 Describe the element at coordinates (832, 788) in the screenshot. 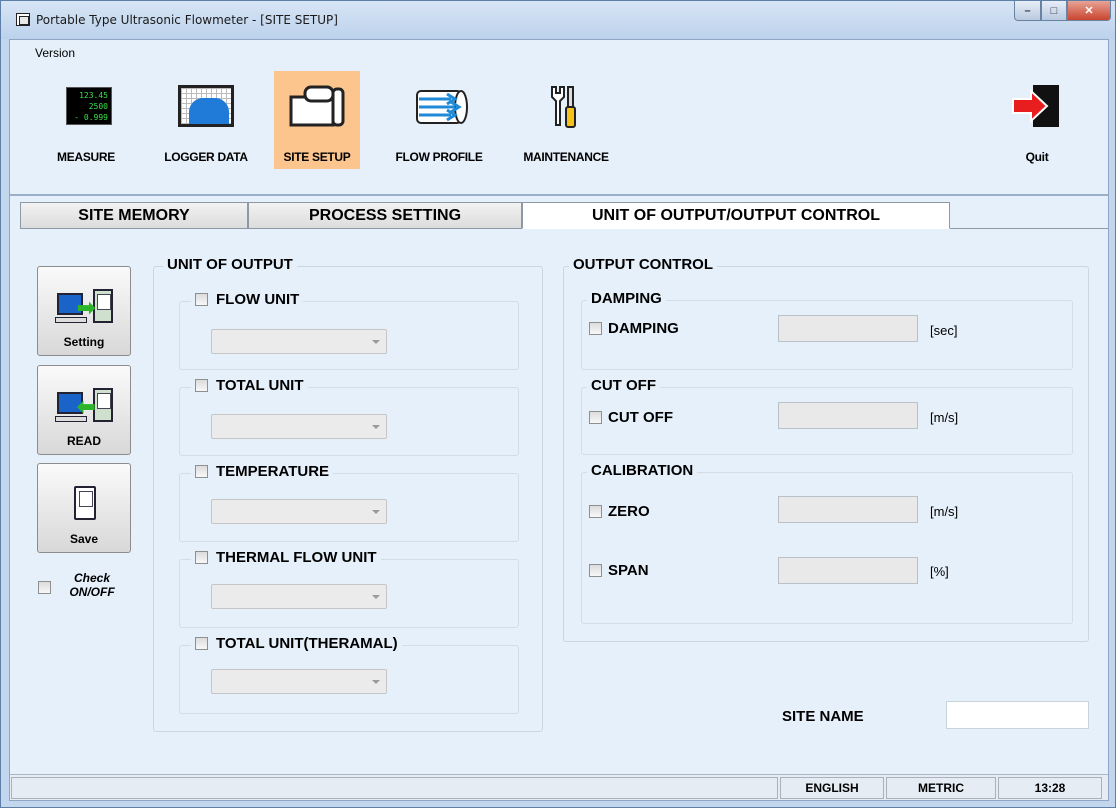

I see `status-language: ENGLISH` at that location.